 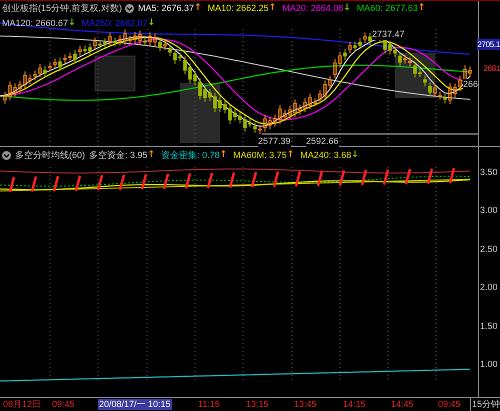 I want to click on value-axis-label: 2.00, so click(x=489, y=287).